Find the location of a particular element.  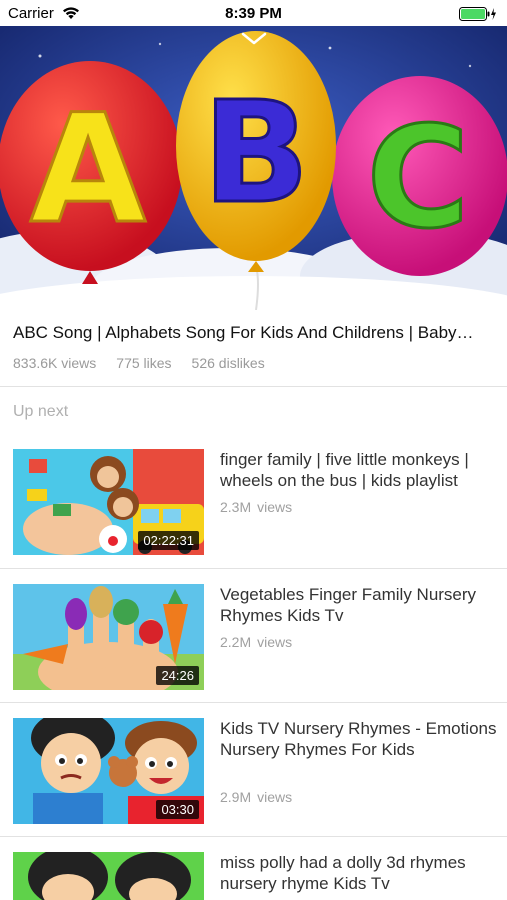

view-count: 2.9M is located at coordinates (236, 797).